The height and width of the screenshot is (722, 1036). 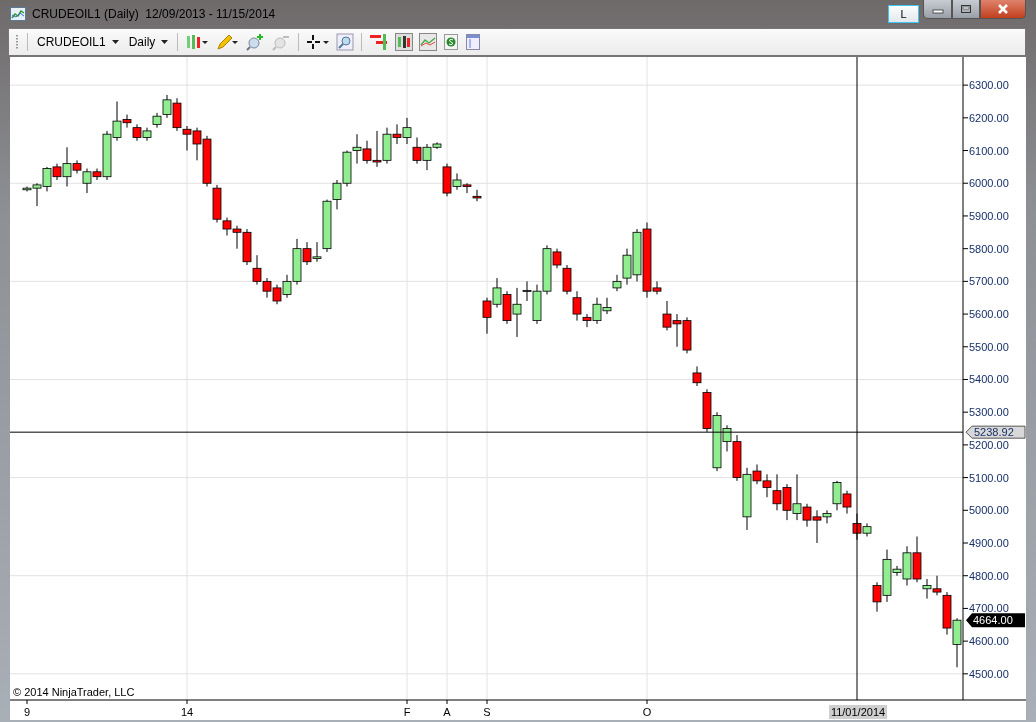 What do you see at coordinates (407, 712) in the screenshot?
I see `axis-label: F` at bounding box center [407, 712].